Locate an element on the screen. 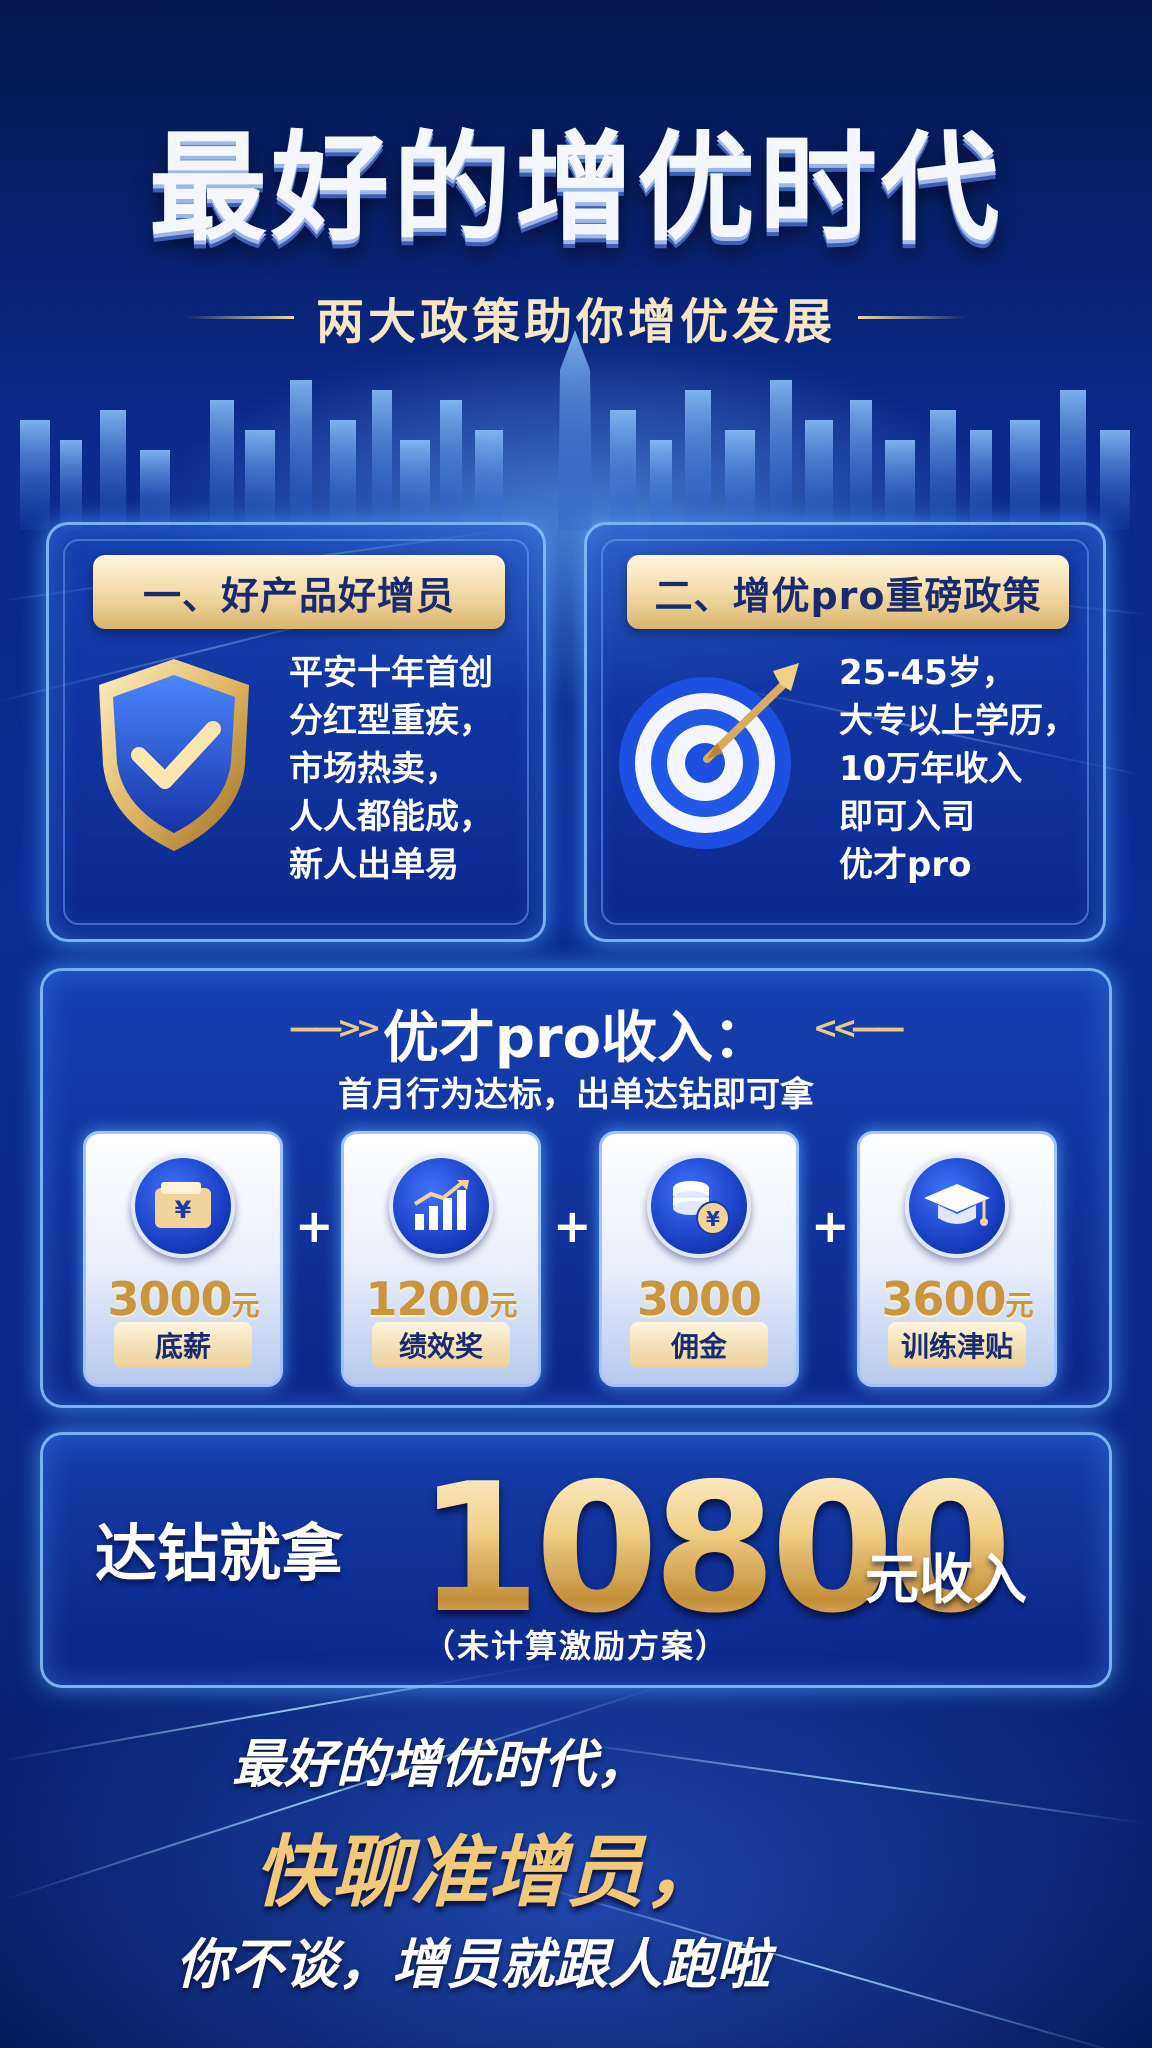  income-subtitle: 首月行为达标，出单达钻即可拿 is located at coordinates (576, 1095).